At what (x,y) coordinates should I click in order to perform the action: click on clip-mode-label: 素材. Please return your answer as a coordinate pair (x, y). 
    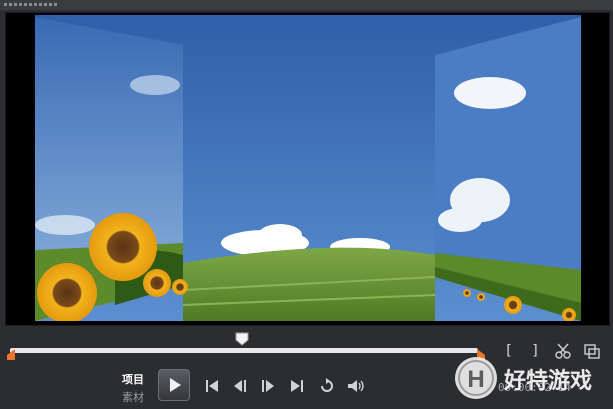
    Looking at the image, I should click on (133, 398).